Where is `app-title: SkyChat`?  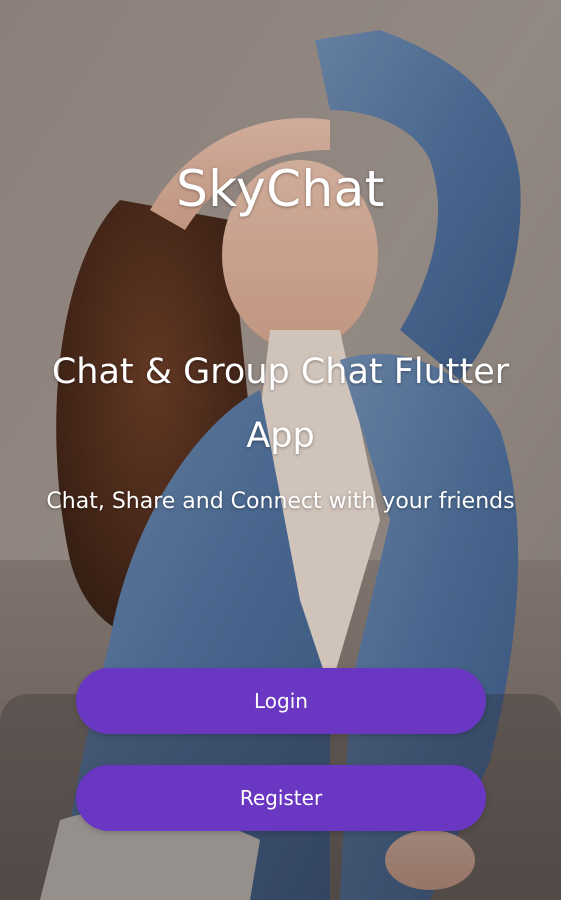 app-title: SkyChat is located at coordinates (280, 189).